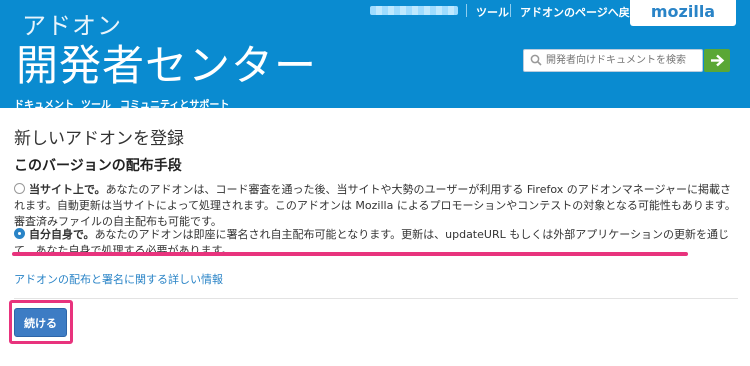 The image size is (750, 366). Describe the element at coordinates (414, 10) in the screenshot. I see `user-account-link` at that location.